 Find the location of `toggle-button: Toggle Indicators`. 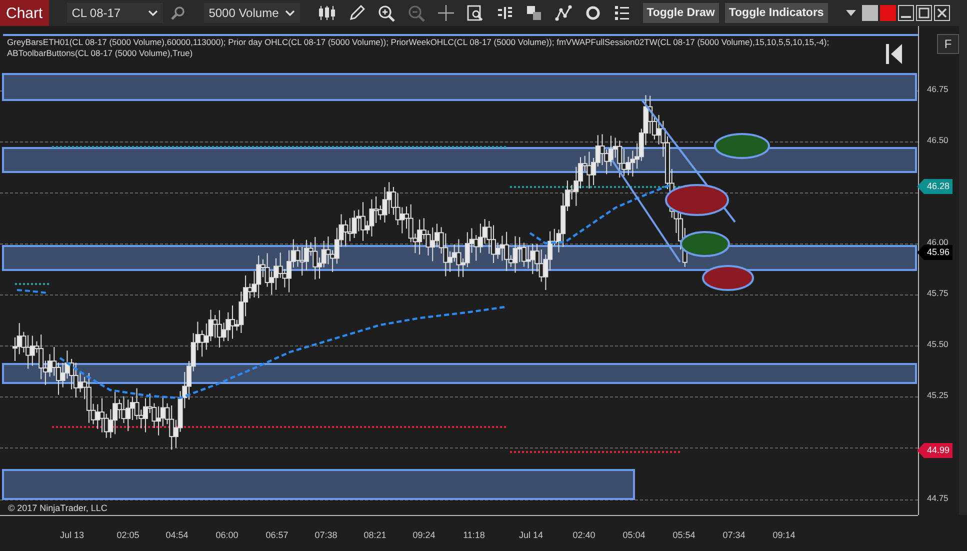

toggle-button: Toggle Indicators is located at coordinates (776, 13).